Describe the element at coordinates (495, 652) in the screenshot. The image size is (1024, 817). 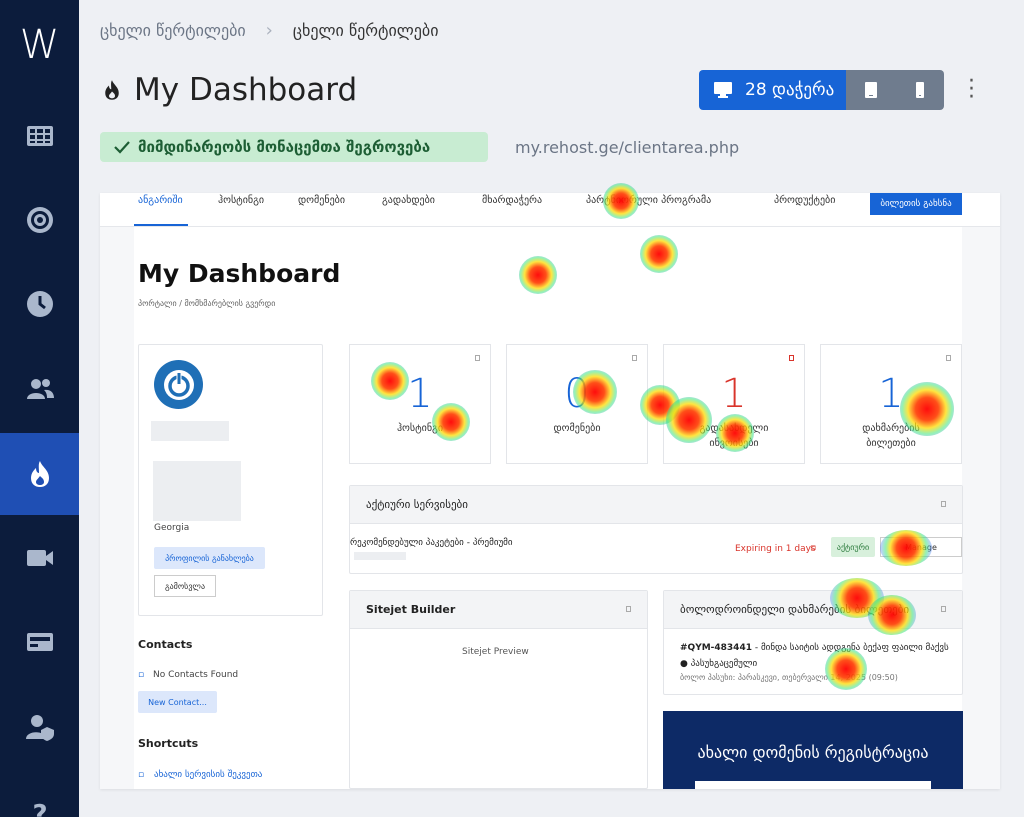
I see `sitejet-preview-image: Sitejet Preview` at that location.